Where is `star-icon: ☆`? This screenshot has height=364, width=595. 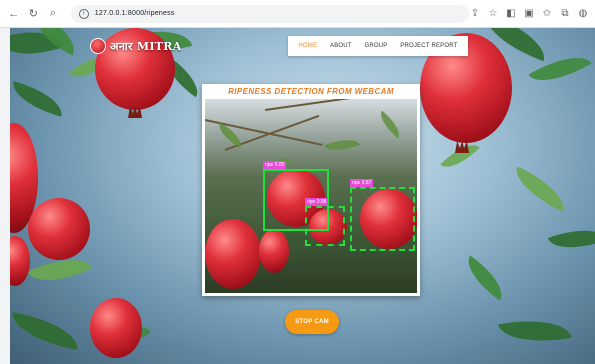 star-icon: ☆ is located at coordinates (493, 14).